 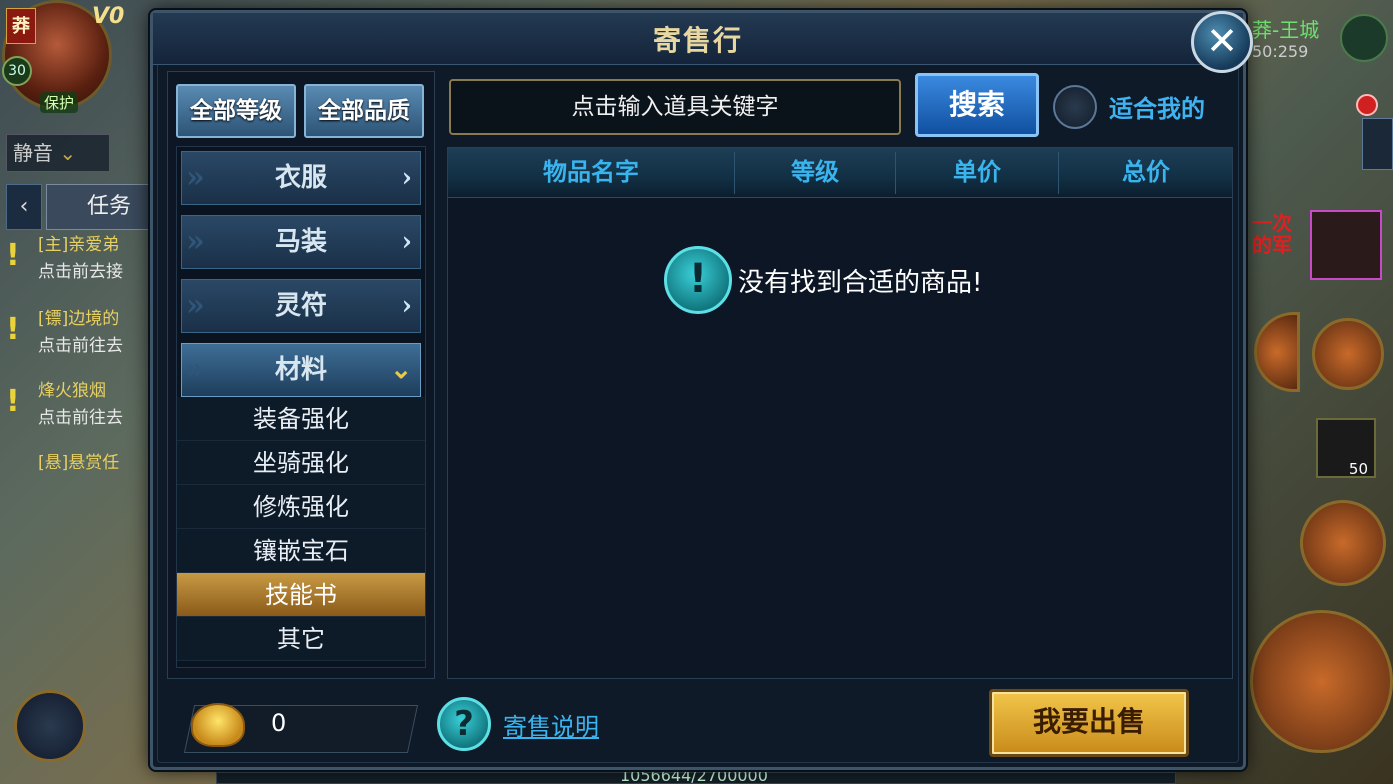 I want to click on category-talisman: » 灵符 ›, so click(x=301, y=306).